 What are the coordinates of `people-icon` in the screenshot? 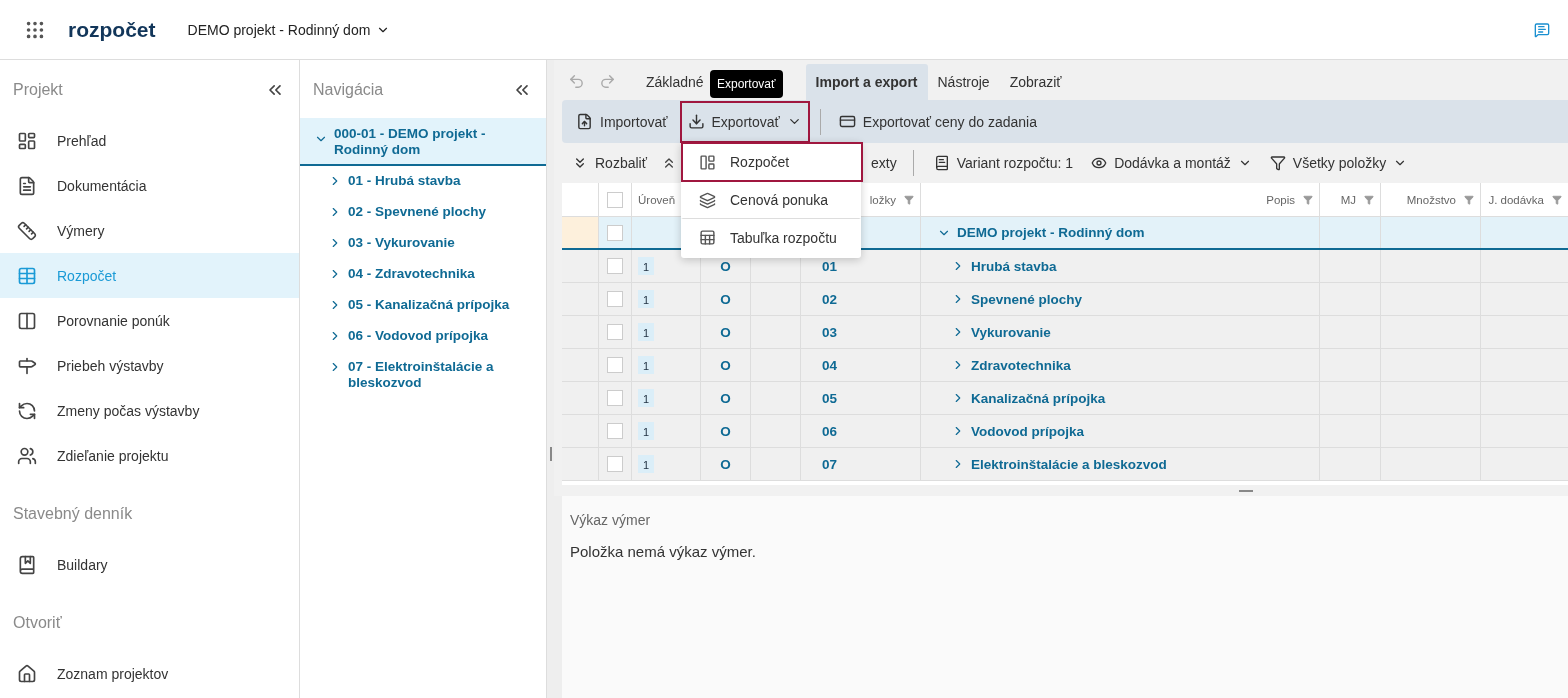 It's located at (27, 455).